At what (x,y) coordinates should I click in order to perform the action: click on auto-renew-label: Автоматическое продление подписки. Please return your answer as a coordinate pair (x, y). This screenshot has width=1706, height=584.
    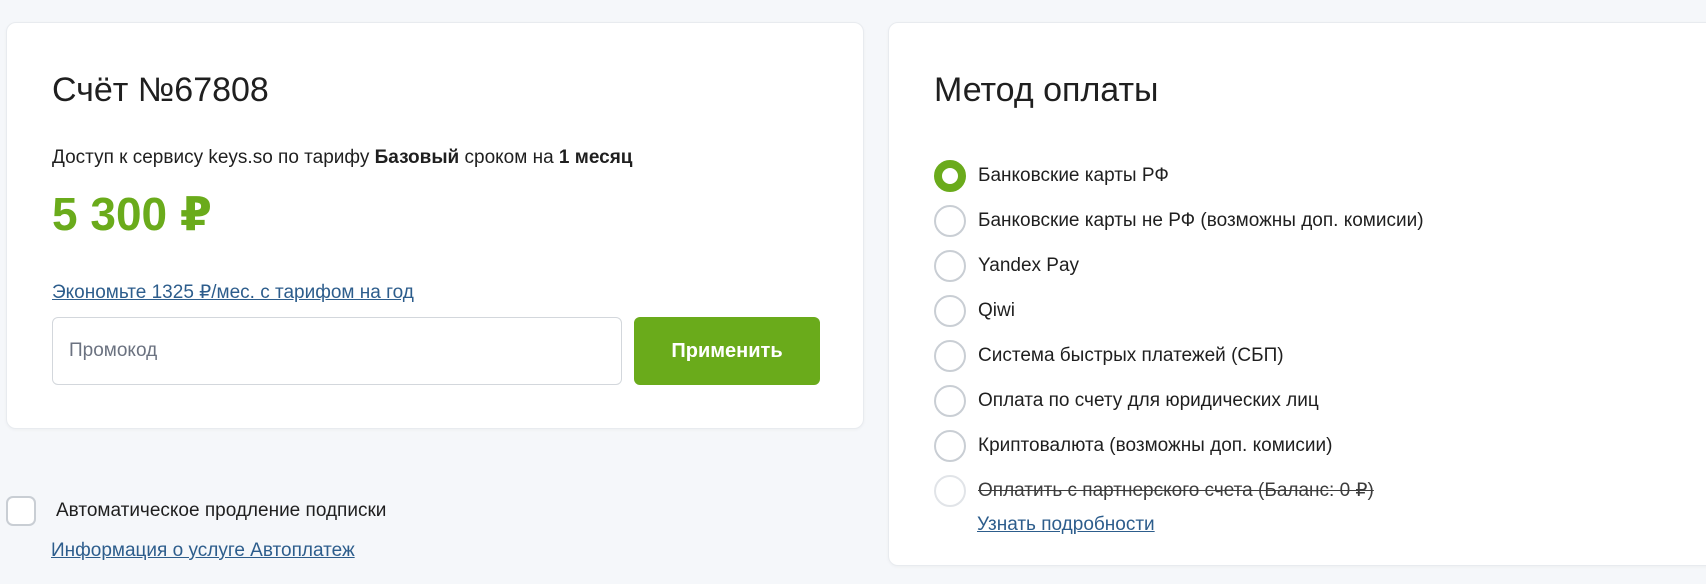
    Looking at the image, I should click on (221, 510).